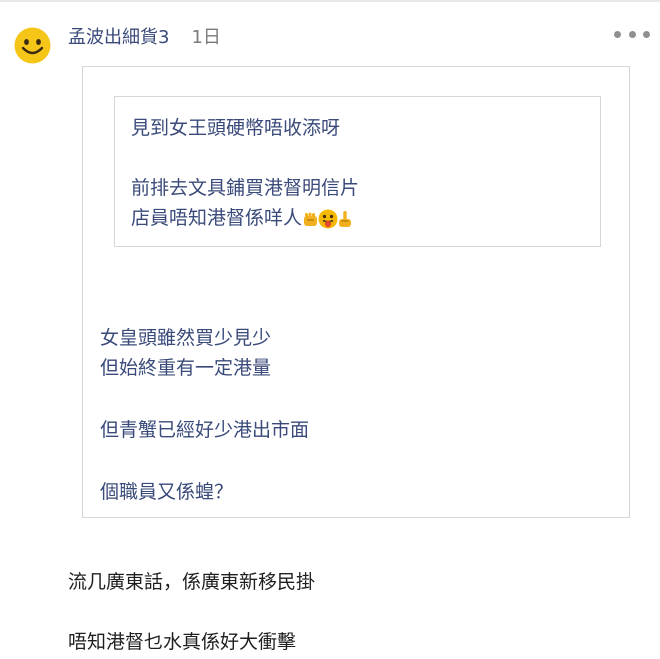 Image resolution: width=660 pixels, height=659 pixels. What do you see at coordinates (186, 338) in the screenshot?
I see `quote-line: 女皇頭雖然買少見少` at bounding box center [186, 338].